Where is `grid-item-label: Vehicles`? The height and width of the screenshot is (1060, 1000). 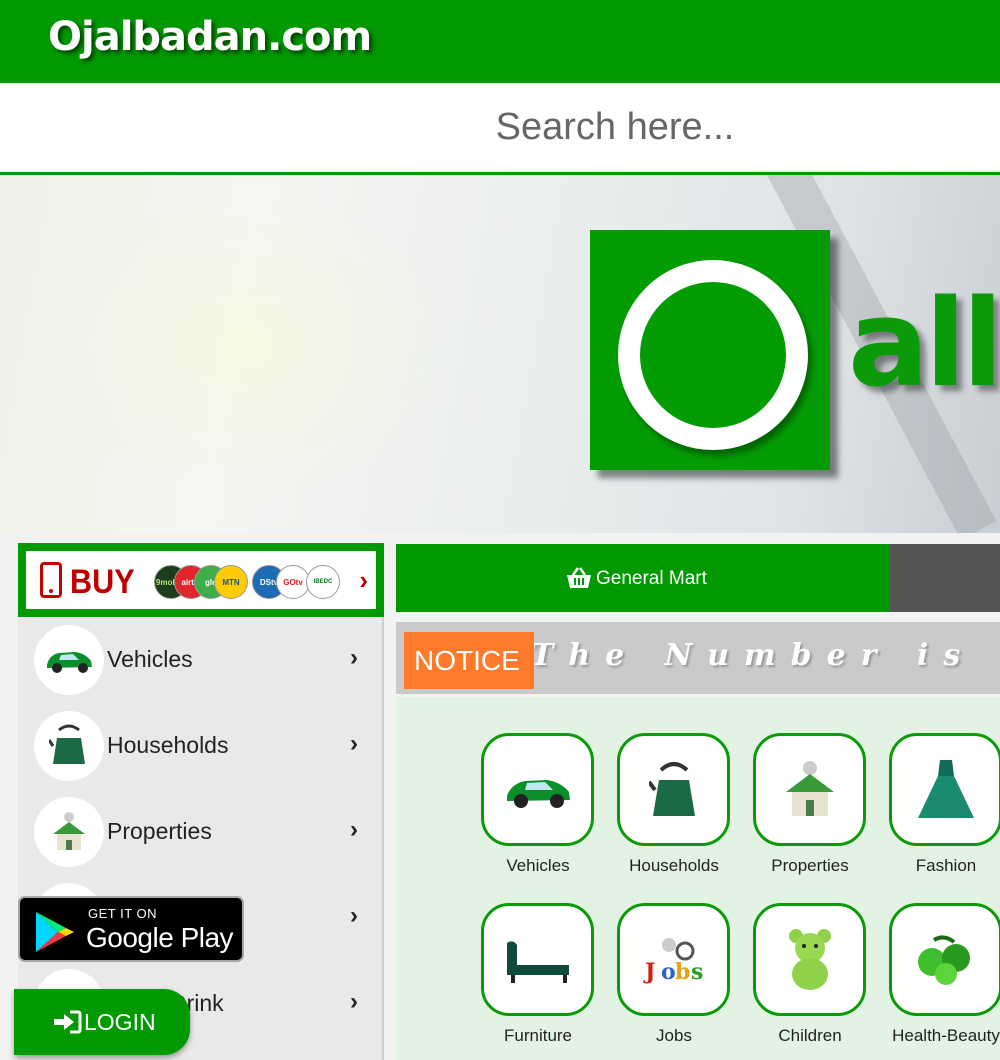 grid-item-label: Vehicles is located at coordinates (538, 865).